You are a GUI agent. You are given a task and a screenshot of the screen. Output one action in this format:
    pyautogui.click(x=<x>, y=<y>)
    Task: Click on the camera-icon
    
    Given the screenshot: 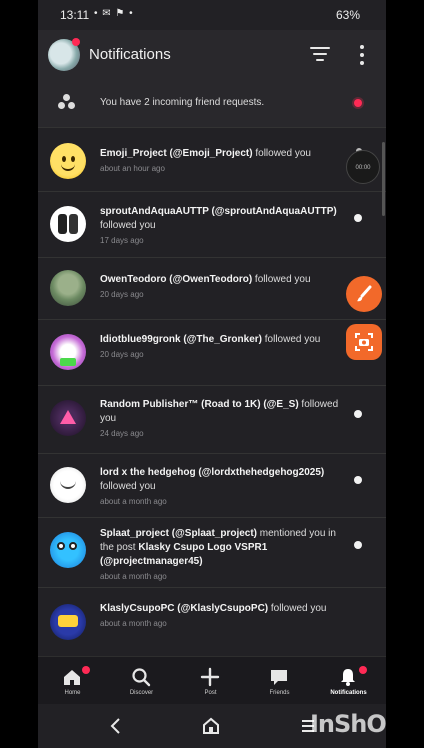 What is the action you would take?
    pyautogui.click(x=364, y=342)
    